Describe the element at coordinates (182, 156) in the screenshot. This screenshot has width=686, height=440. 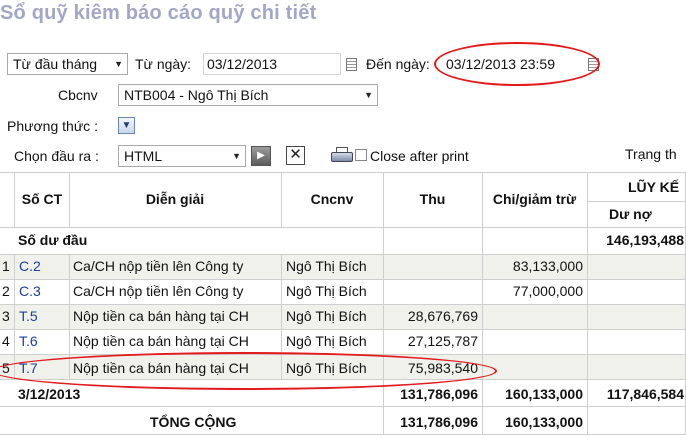
I see `output-select: HTML ▼` at that location.